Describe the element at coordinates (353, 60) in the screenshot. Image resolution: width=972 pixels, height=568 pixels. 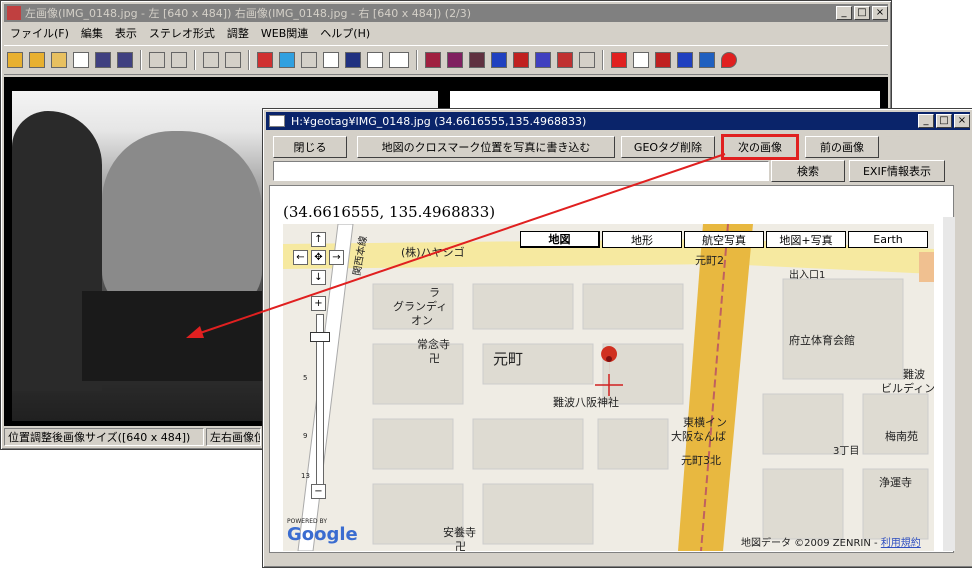
I see `prev-next-icon` at that location.